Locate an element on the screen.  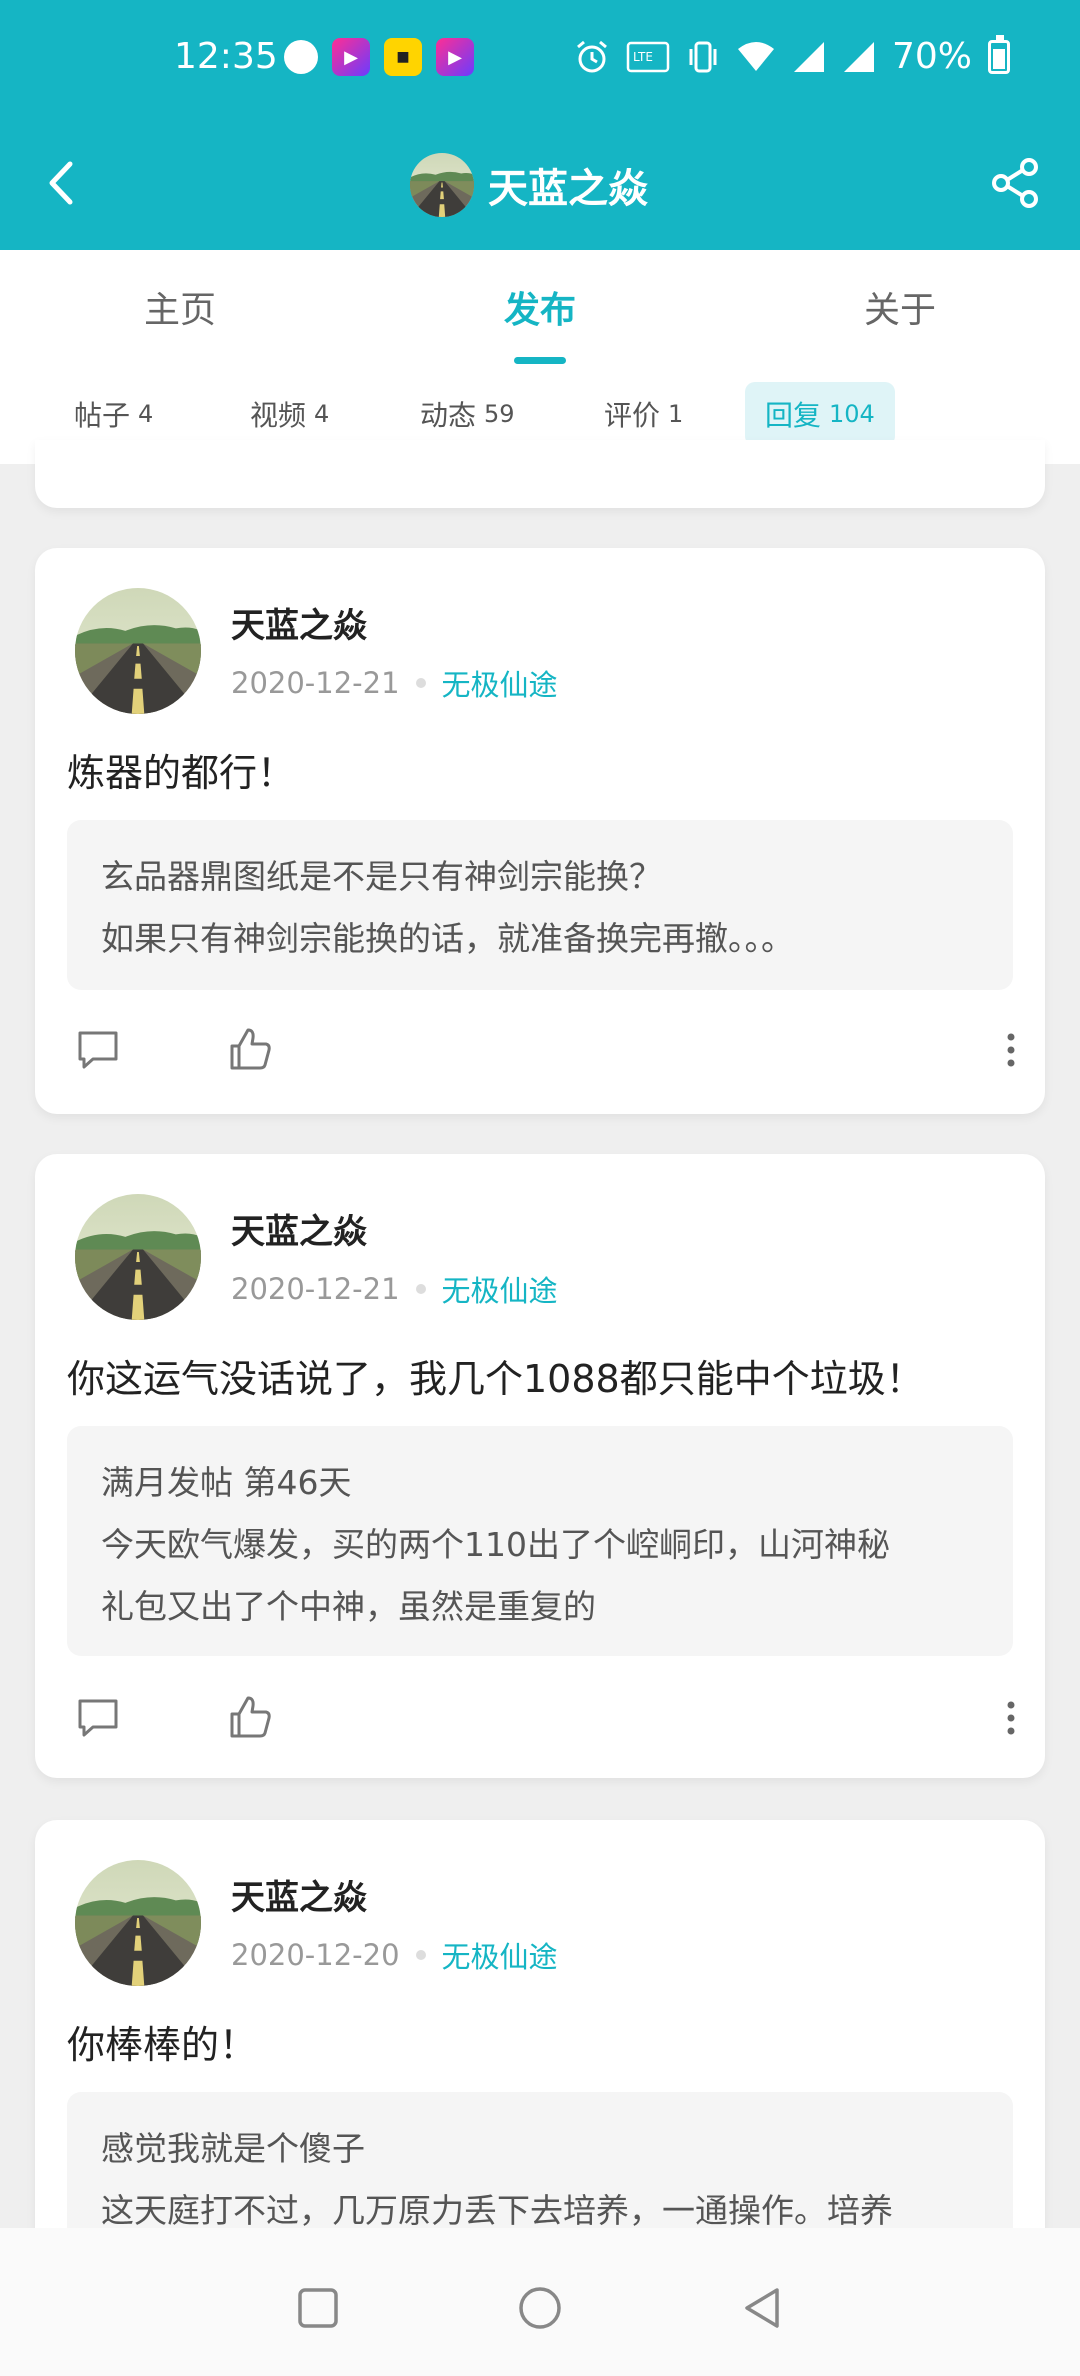
post-date: 2020-12-20 is located at coordinates (315, 1955).